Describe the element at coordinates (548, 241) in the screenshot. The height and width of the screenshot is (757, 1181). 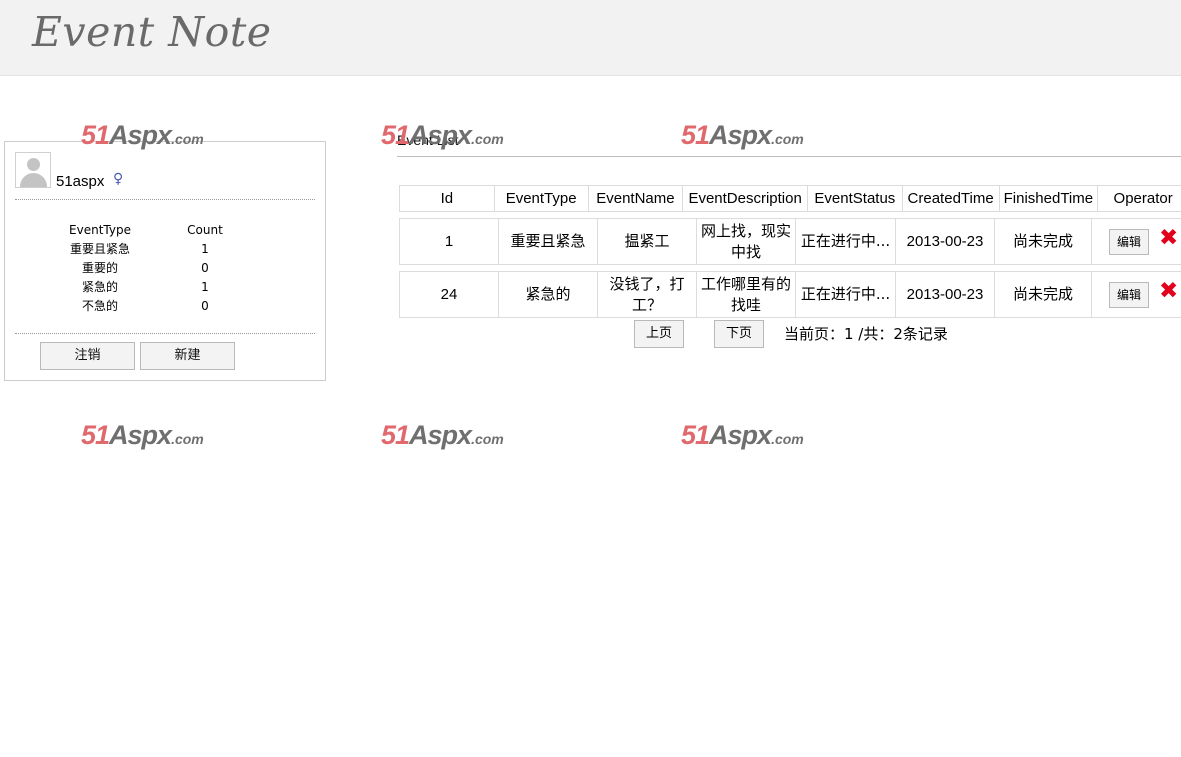
I see `cell-eventtype: 重要且紧急` at that location.